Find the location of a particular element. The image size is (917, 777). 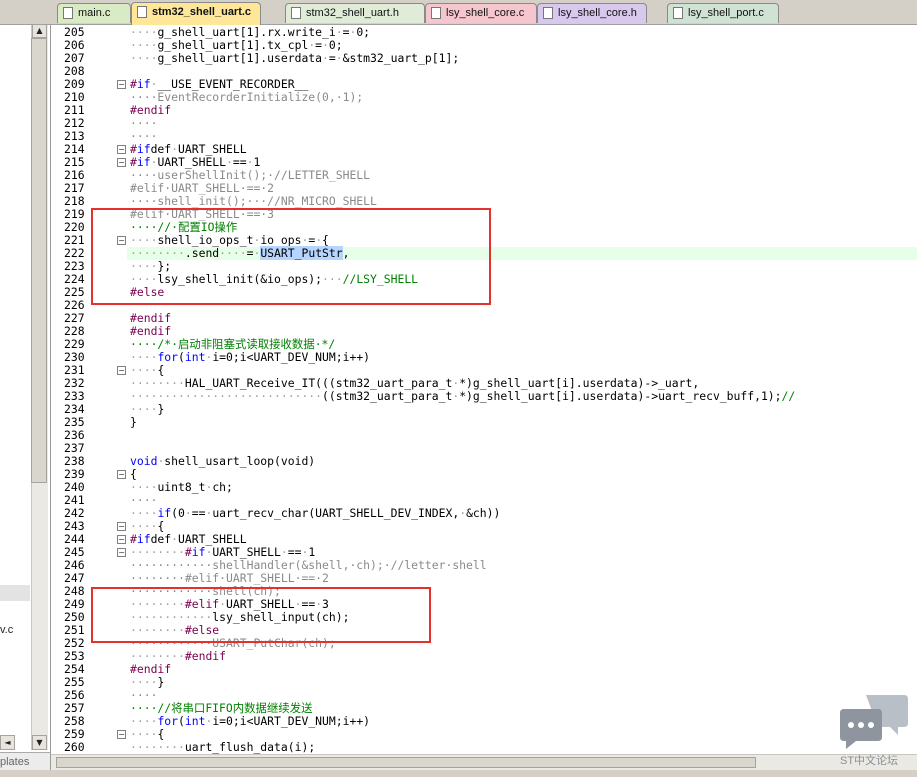

editor-gutter is located at coordinates (59, 389).